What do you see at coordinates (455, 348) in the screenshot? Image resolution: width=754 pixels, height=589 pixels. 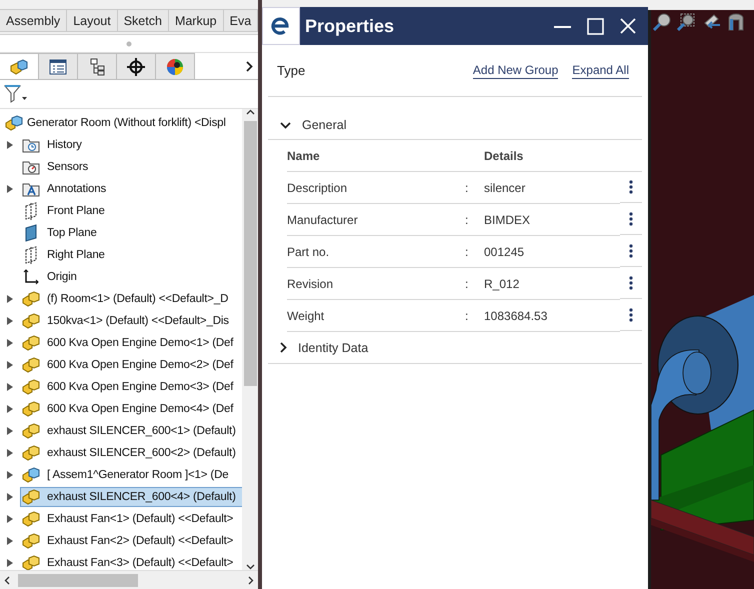 I see `group-header: Identity Data` at bounding box center [455, 348].